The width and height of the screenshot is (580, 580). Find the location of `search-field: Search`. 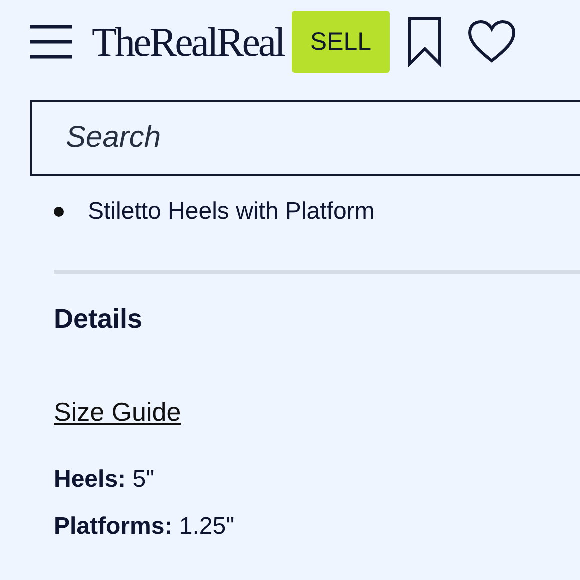

search-field: Search is located at coordinates (305, 138).